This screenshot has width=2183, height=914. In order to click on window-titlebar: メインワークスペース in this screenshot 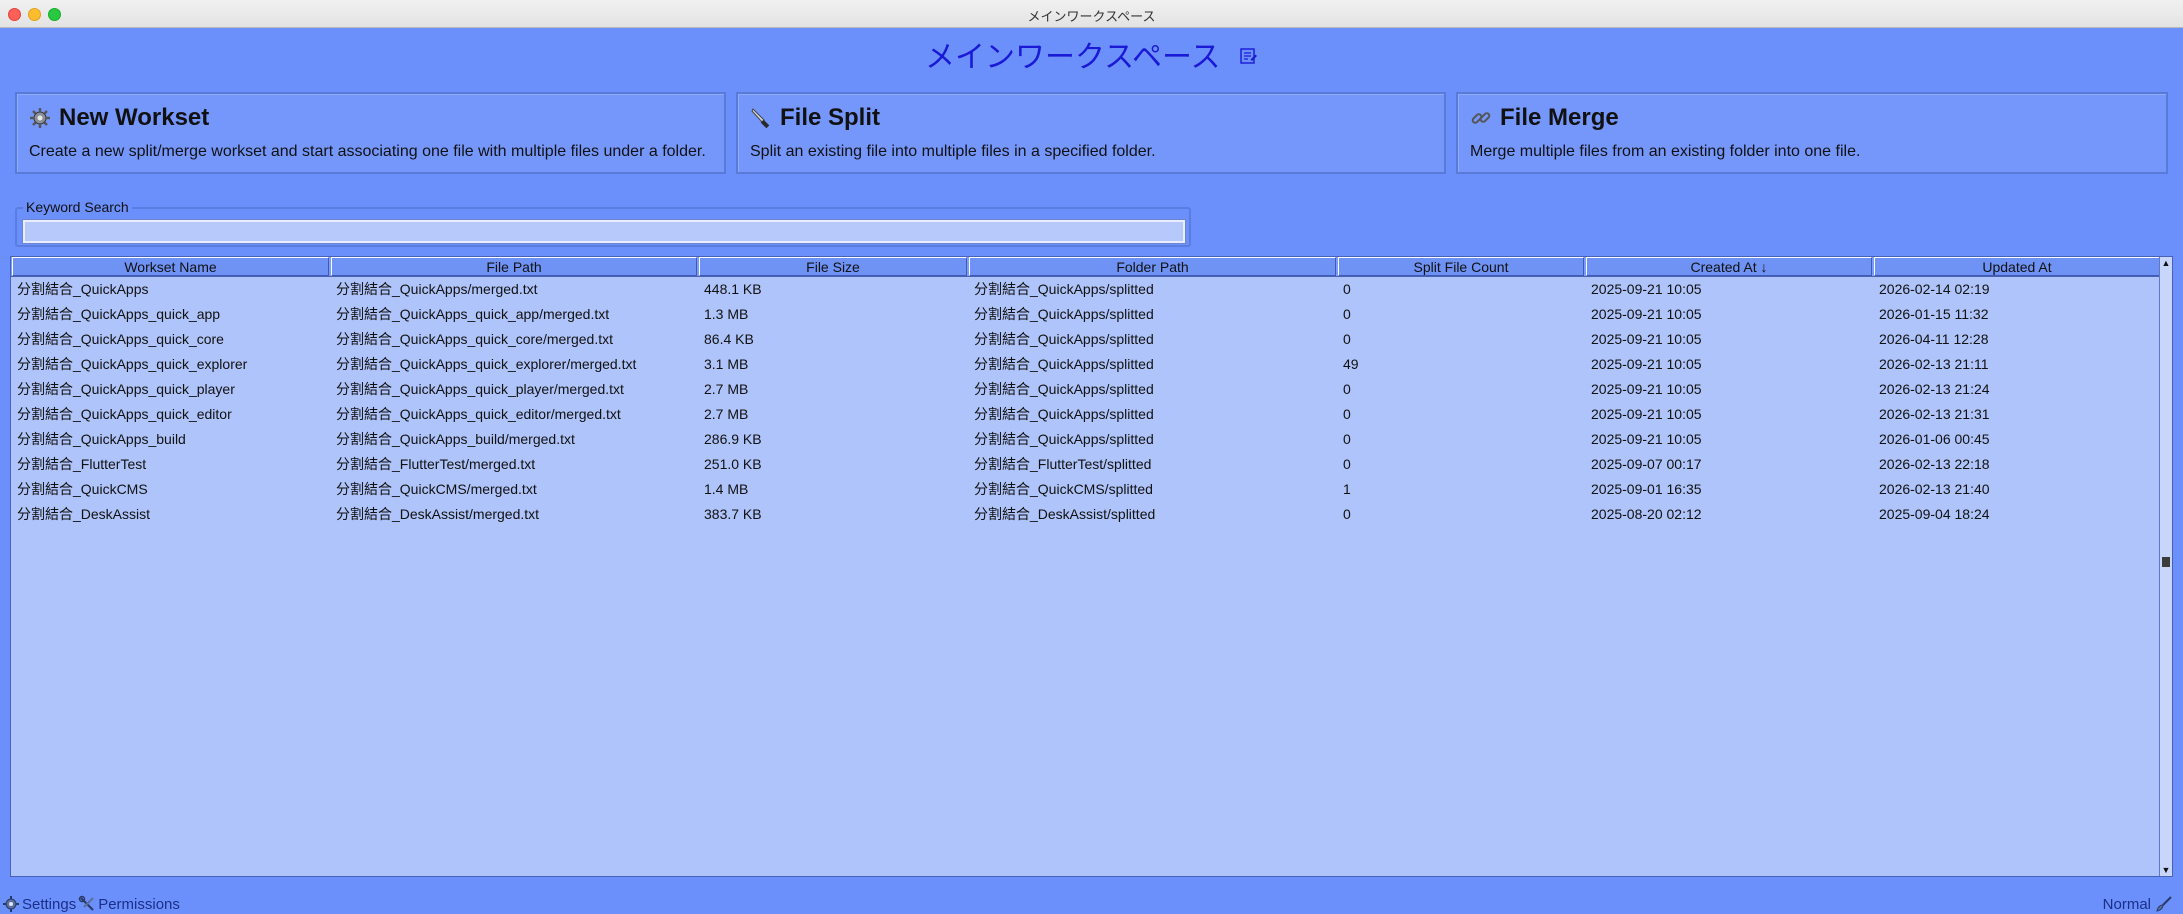, I will do `click(1091, 14)`.